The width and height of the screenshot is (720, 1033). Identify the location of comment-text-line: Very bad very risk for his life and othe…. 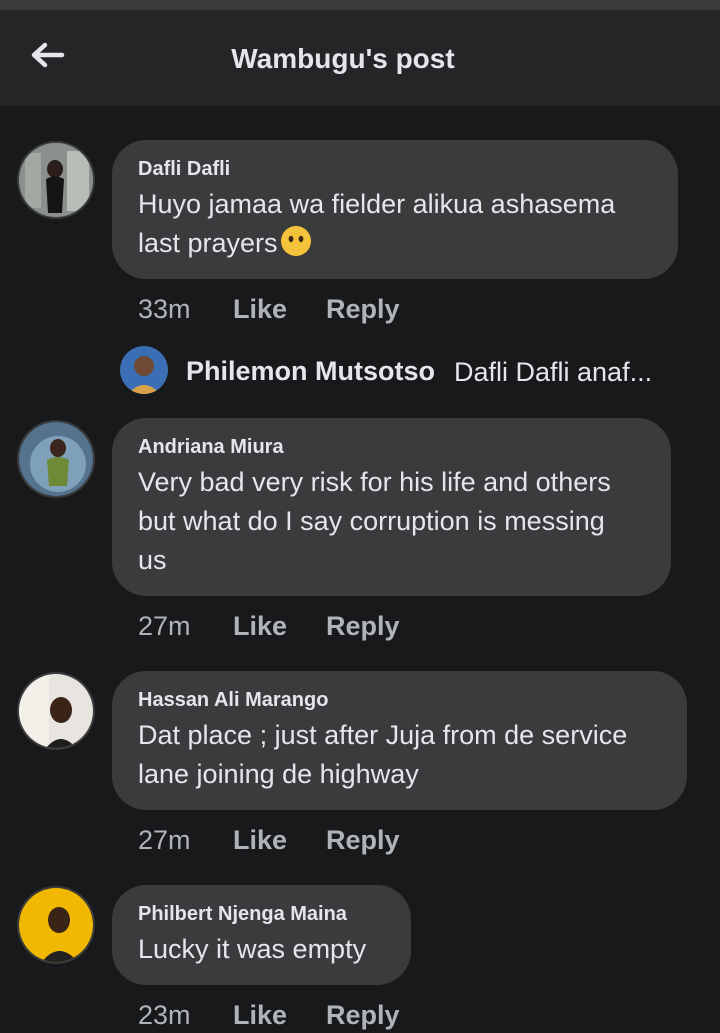
(374, 482).